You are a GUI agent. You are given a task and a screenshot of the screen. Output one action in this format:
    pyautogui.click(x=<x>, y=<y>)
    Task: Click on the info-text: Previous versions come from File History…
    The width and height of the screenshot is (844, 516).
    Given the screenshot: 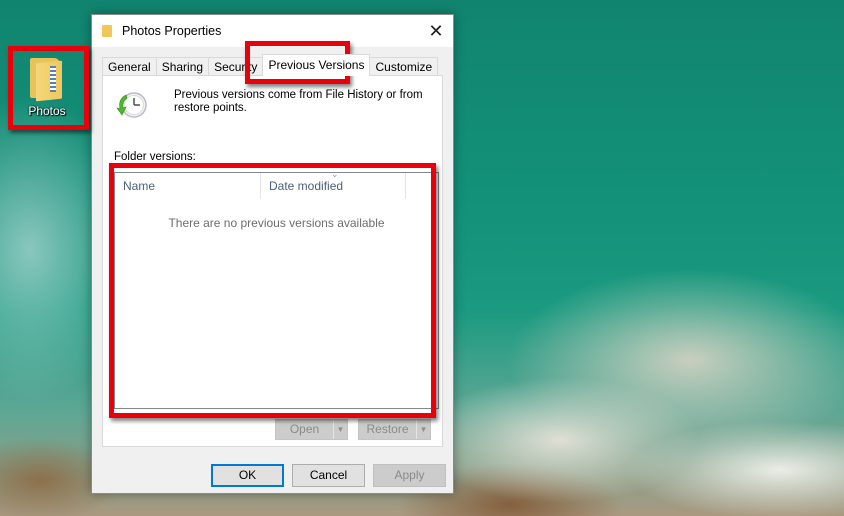 What is the action you would take?
    pyautogui.click(x=298, y=101)
    